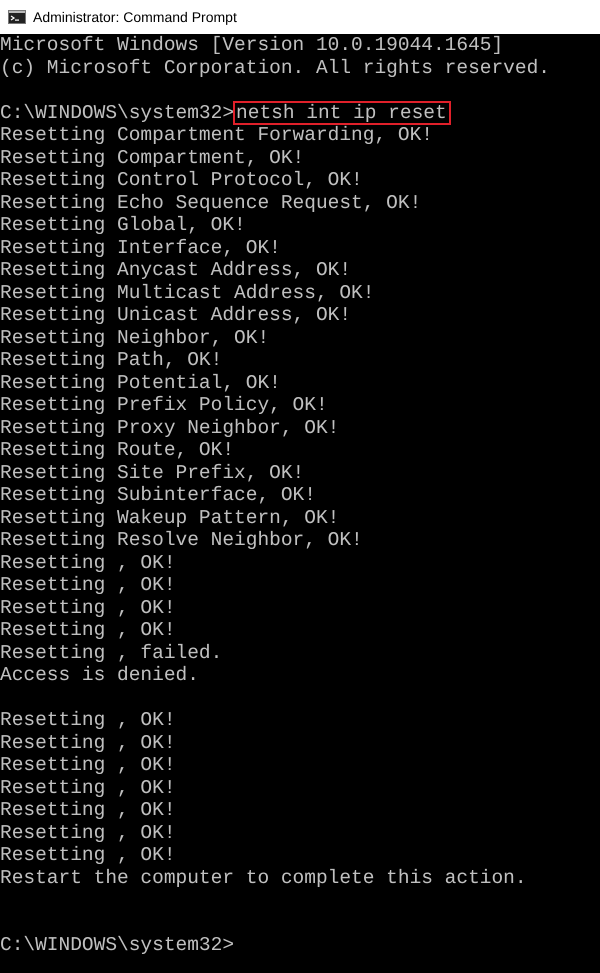 This screenshot has width=600, height=973. Describe the element at coordinates (181, 180) in the screenshot. I see `output-line: Resetting Control Protocol, OK!` at that location.